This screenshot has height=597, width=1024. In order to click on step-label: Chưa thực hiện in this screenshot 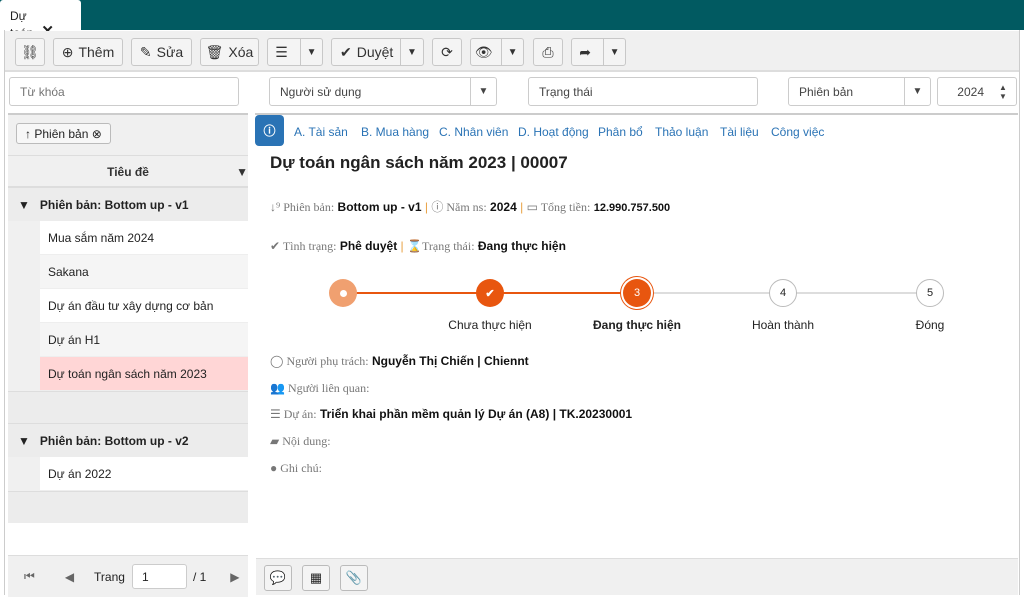, I will do `click(490, 325)`.